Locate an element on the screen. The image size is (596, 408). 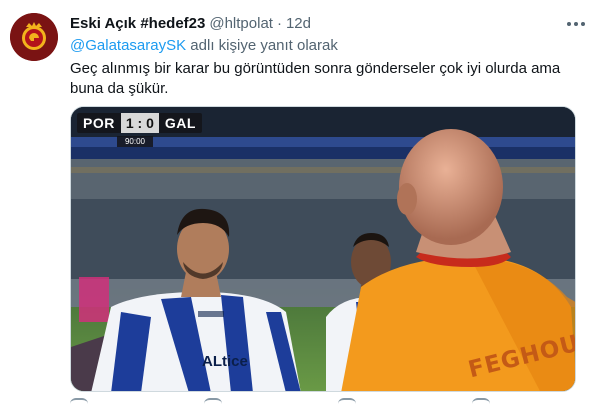
more-horizontal-icon is located at coordinates (576, 24).